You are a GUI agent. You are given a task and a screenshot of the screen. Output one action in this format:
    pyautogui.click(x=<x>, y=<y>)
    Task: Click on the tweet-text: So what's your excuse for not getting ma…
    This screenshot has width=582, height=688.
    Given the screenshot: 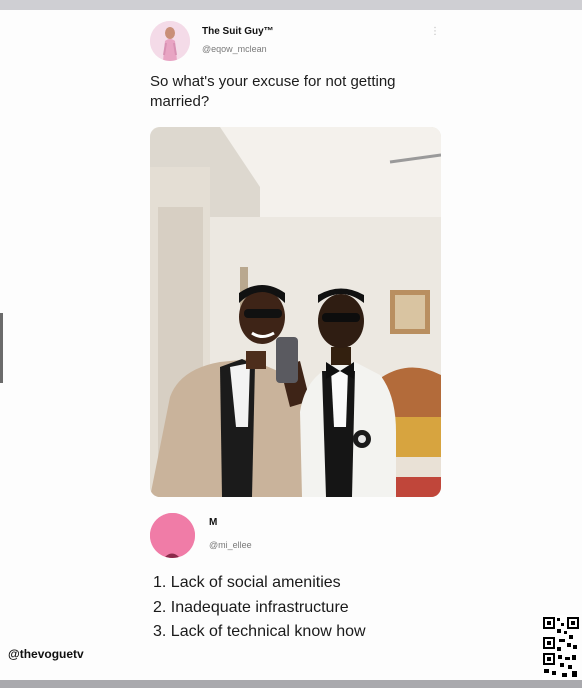 What is the action you would take?
    pyautogui.click(x=273, y=91)
    